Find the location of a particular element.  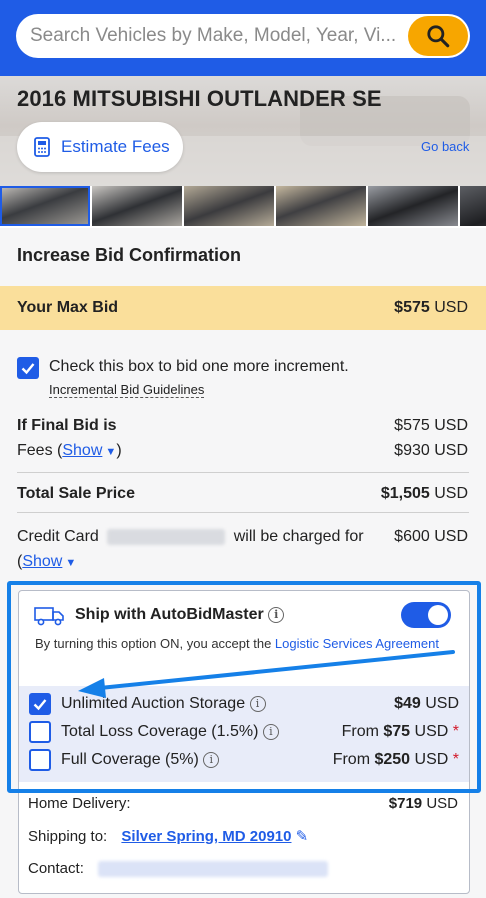

increment-checkbox is located at coordinates (28, 368).